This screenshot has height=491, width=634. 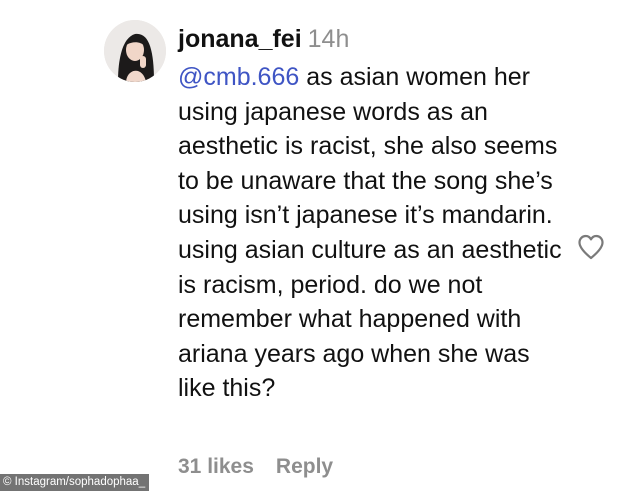 I want to click on image-credit: © Instagram/sophadophaa_, so click(x=75, y=482).